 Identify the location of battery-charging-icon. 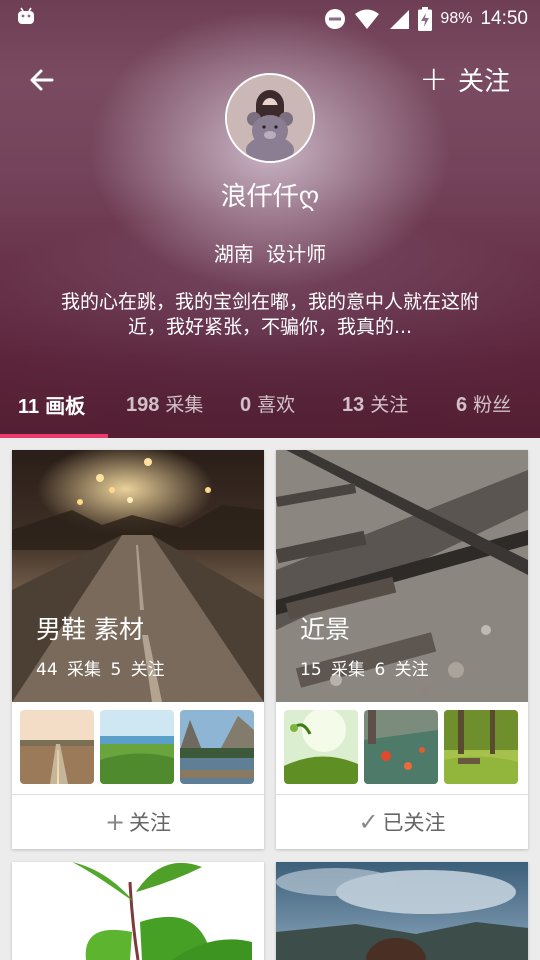
(425, 19).